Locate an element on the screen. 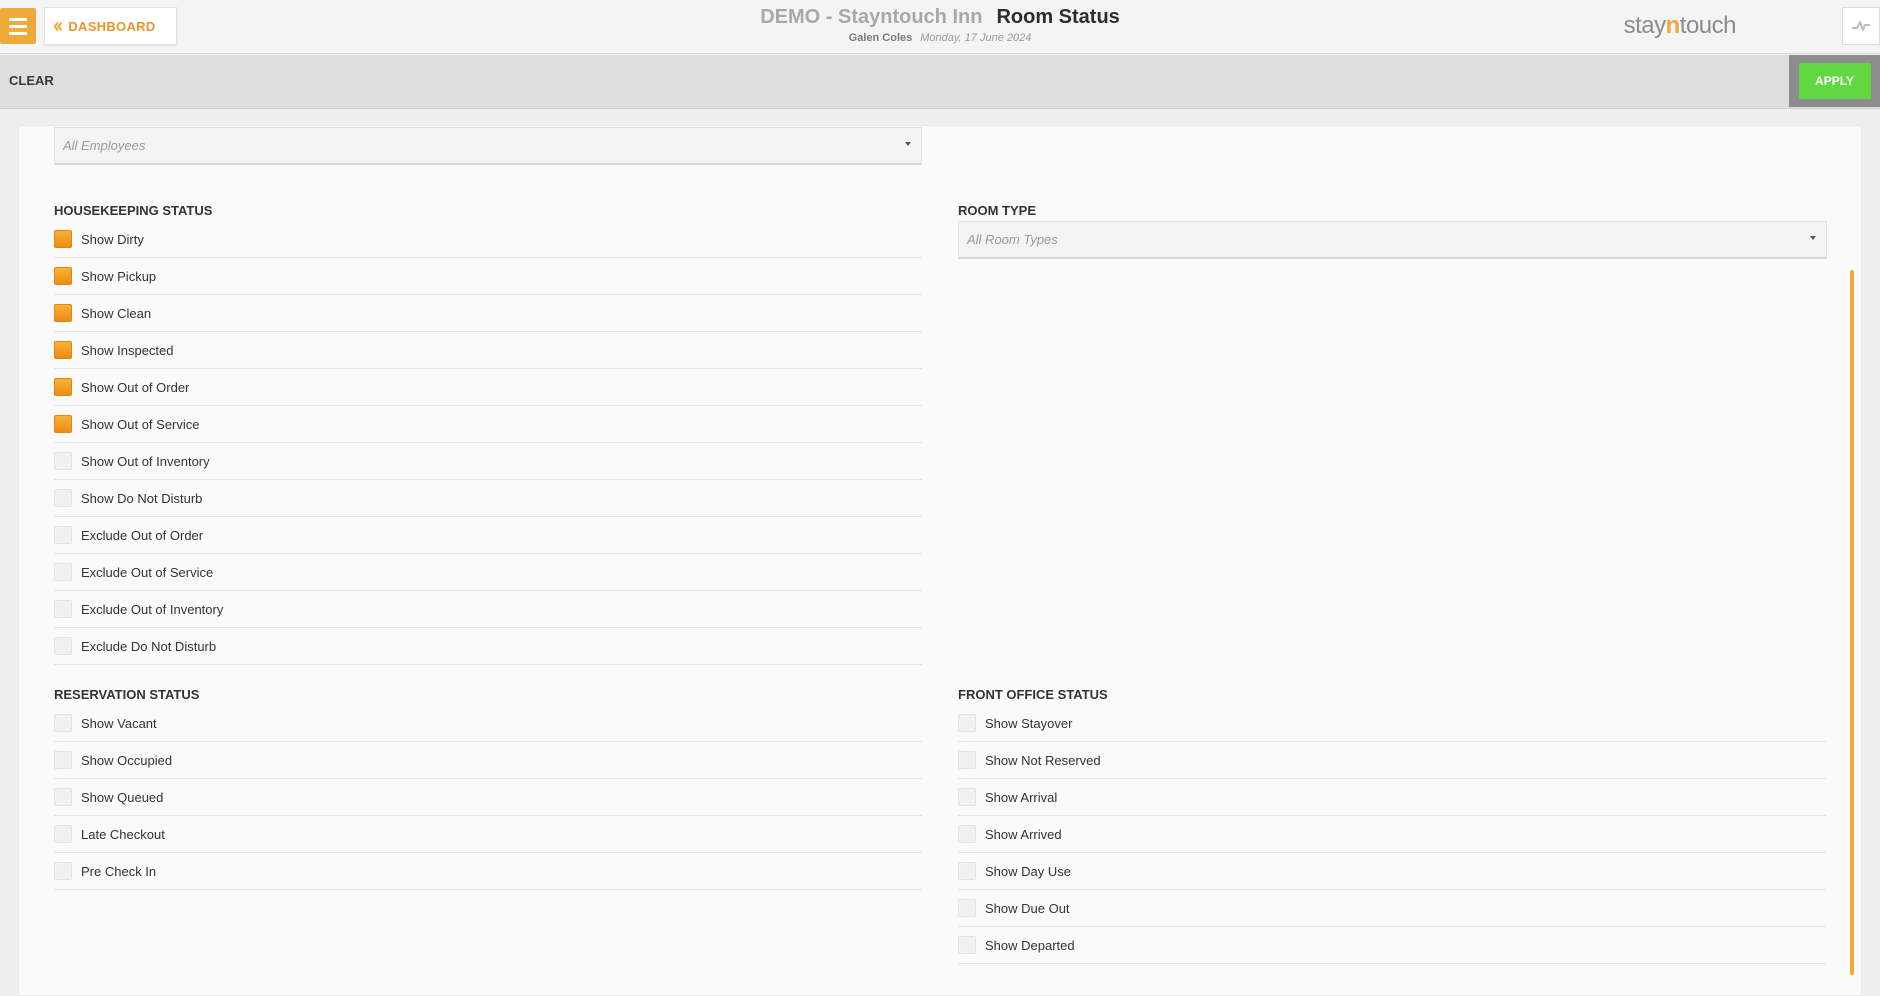 The width and height of the screenshot is (1880, 996). user-name: Galen Coles is located at coordinates (880, 38).